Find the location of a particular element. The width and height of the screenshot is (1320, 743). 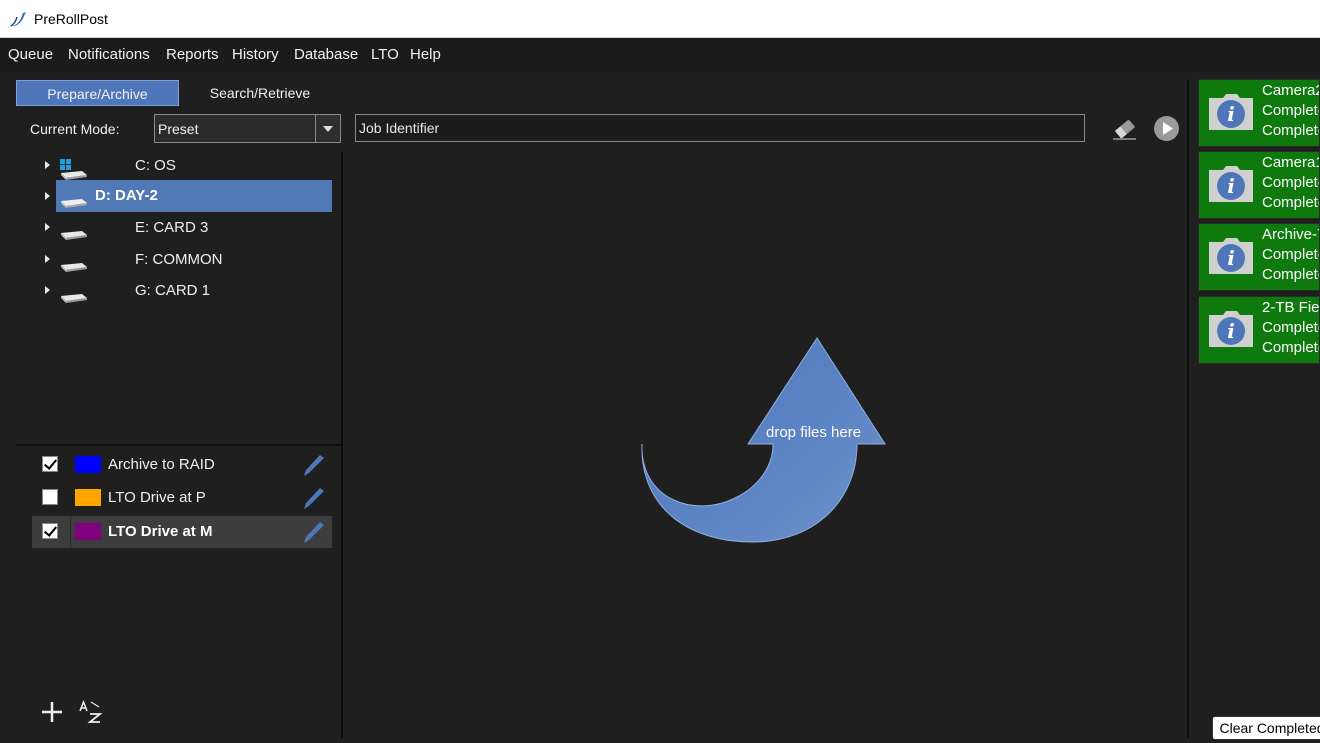

tab-prepare-archive: Prepare/Archive is located at coordinates (97, 93).